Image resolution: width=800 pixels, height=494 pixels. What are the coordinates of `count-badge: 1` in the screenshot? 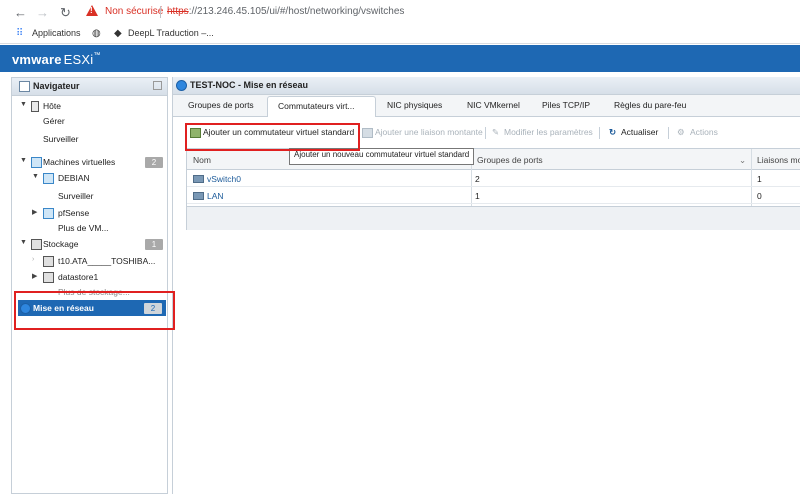 It's located at (154, 244).